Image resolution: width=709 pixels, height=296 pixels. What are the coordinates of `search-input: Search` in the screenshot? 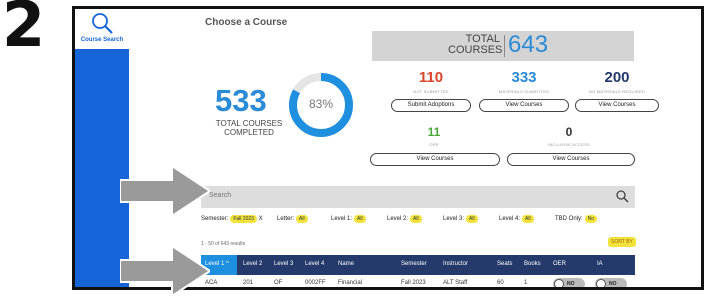 It's located at (418, 197).